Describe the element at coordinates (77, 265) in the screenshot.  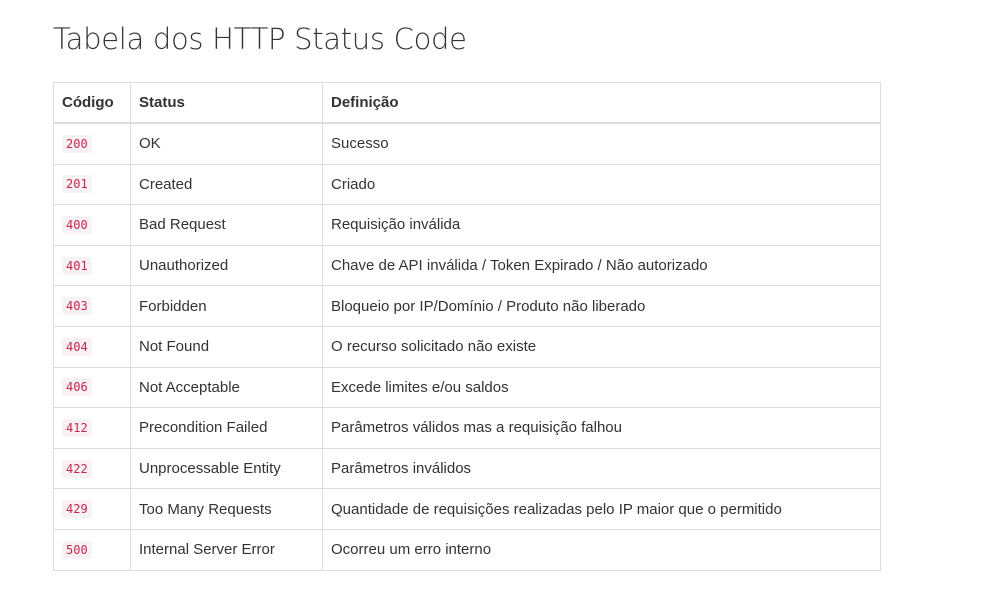
I see `status-code-badge: 401` at that location.